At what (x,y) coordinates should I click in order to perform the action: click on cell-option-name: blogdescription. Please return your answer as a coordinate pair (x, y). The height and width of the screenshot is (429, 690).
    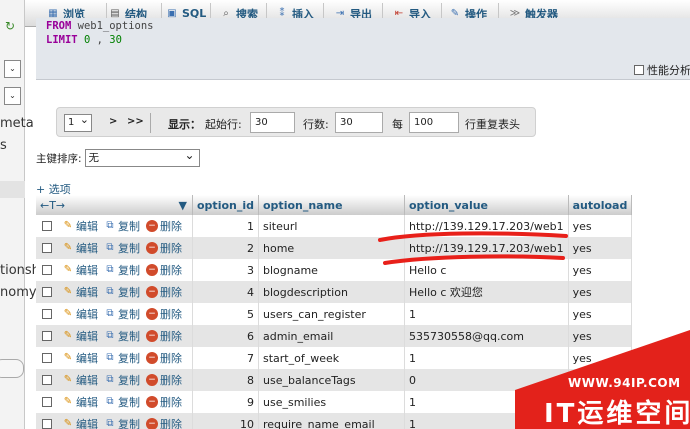
    Looking at the image, I should click on (331, 292).